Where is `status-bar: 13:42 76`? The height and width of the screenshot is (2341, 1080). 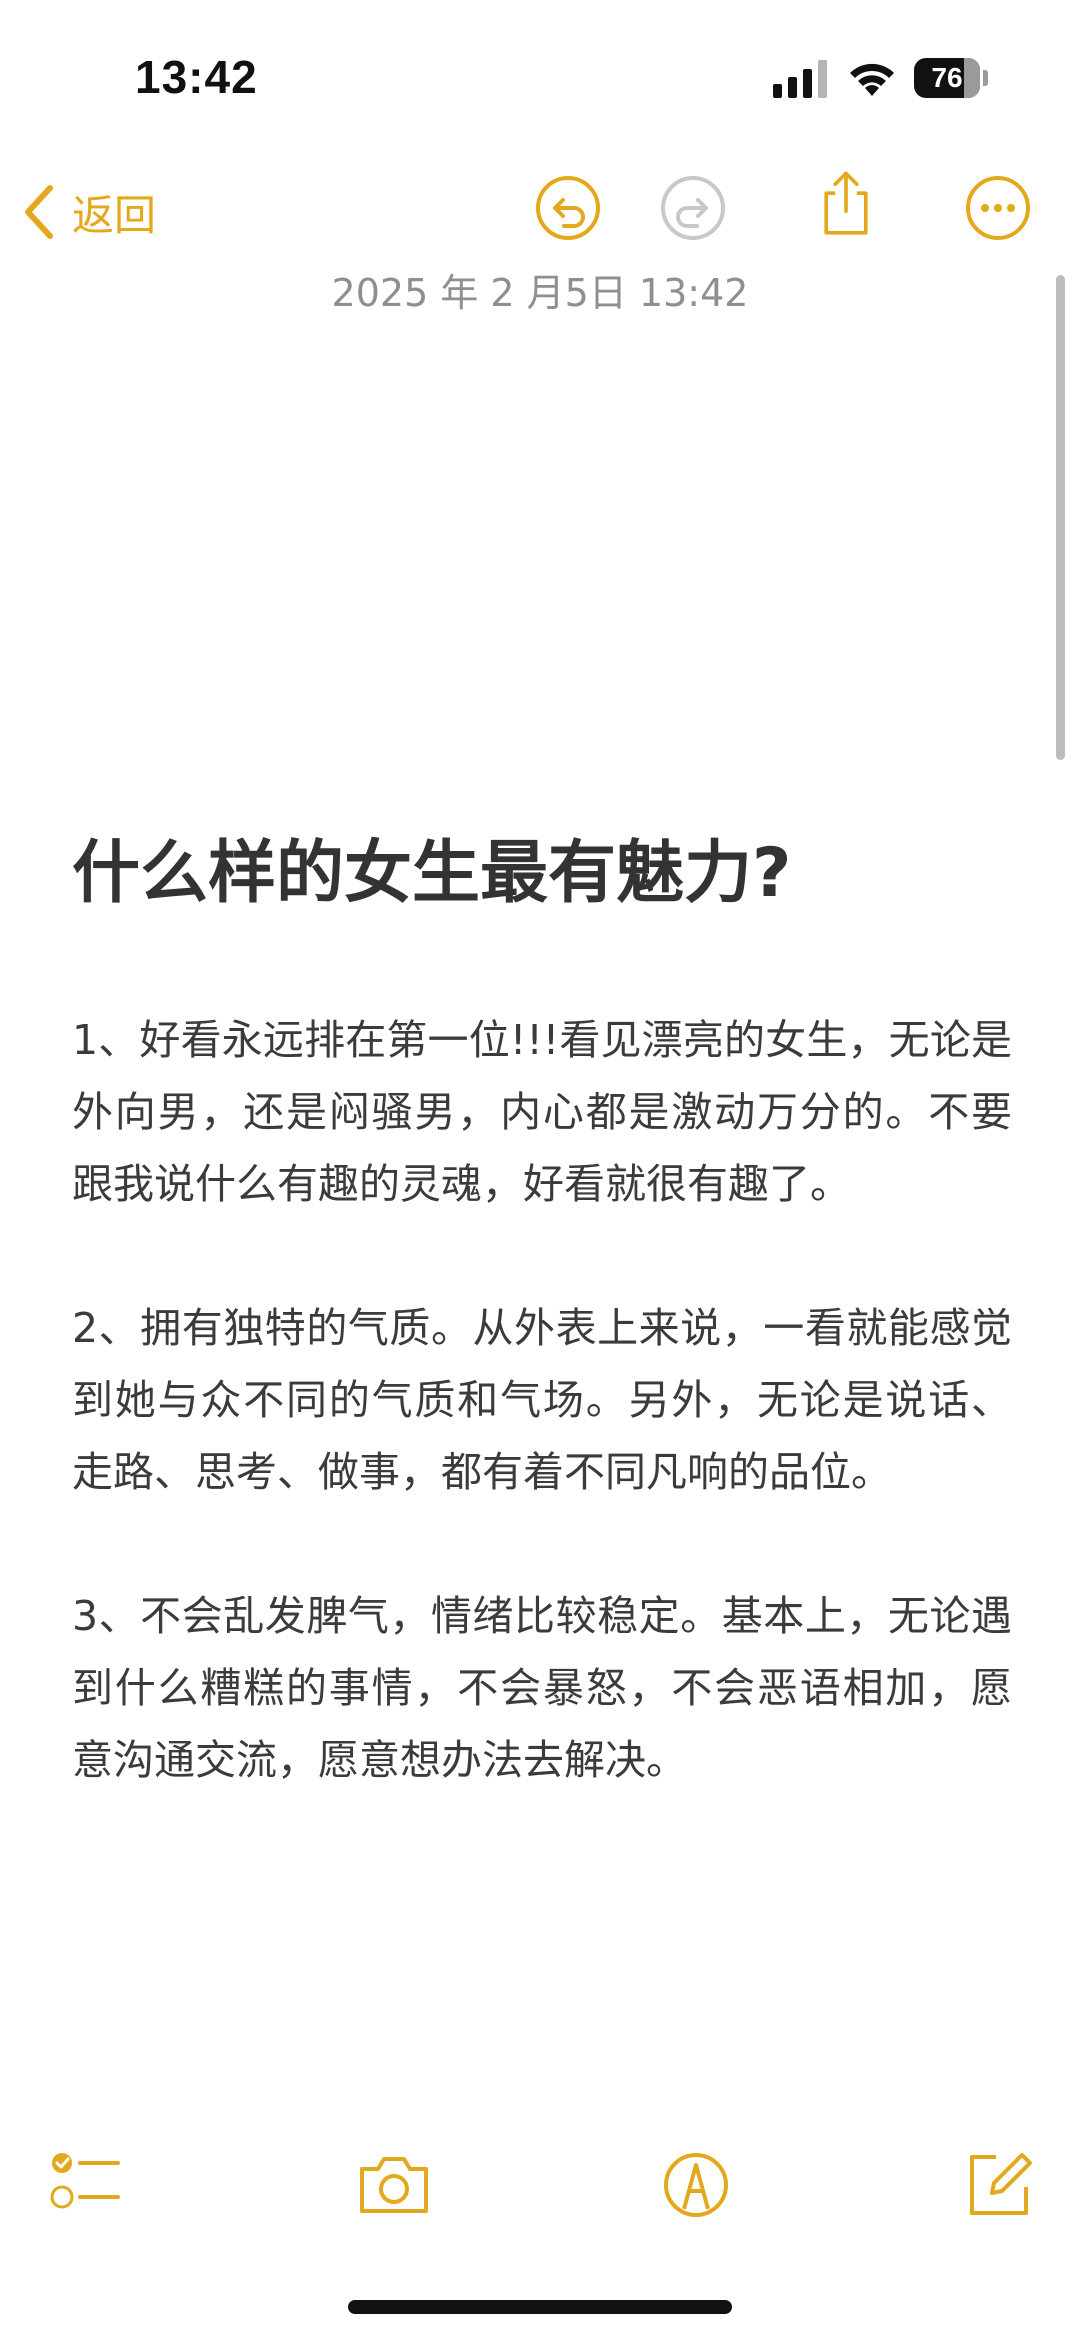 status-bar: 13:42 76 is located at coordinates (540, 75).